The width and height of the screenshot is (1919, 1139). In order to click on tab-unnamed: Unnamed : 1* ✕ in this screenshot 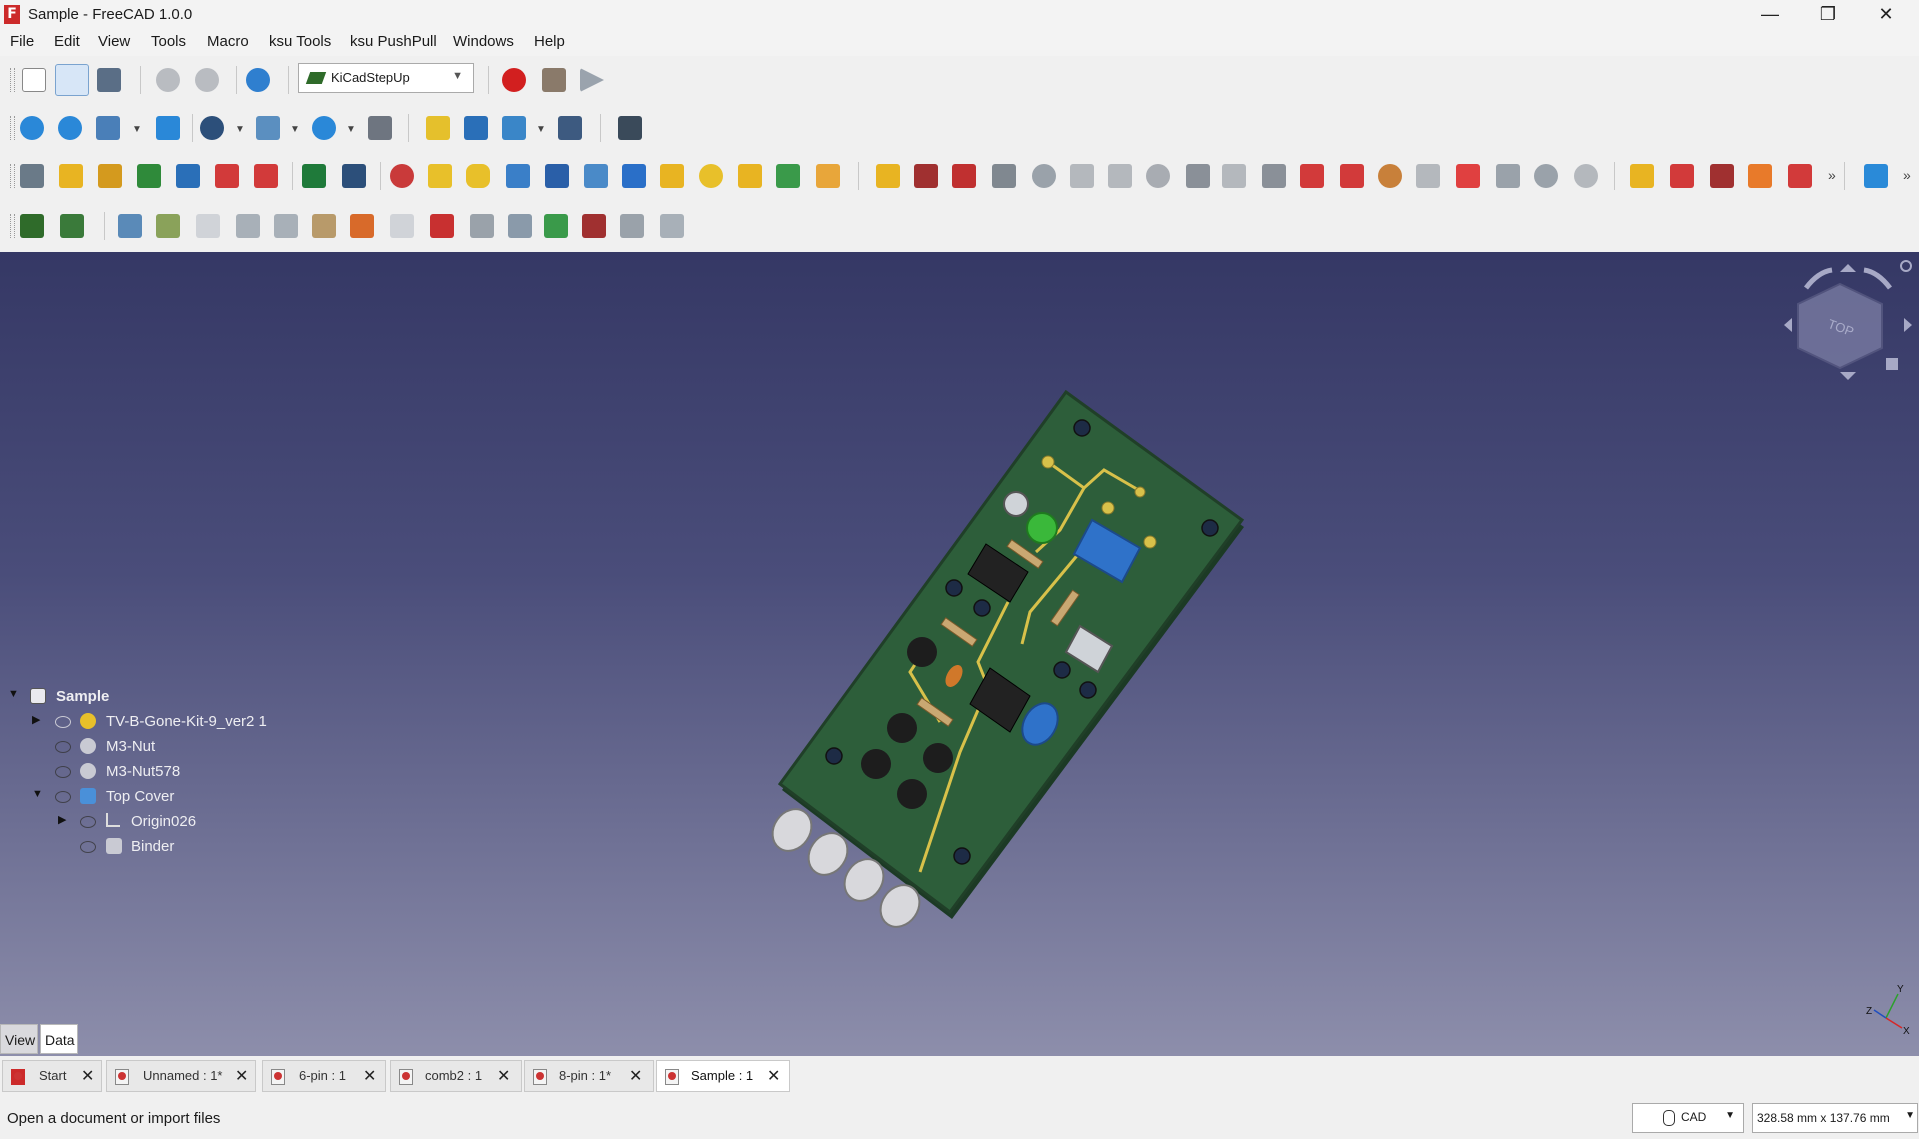, I will do `click(181, 1076)`.